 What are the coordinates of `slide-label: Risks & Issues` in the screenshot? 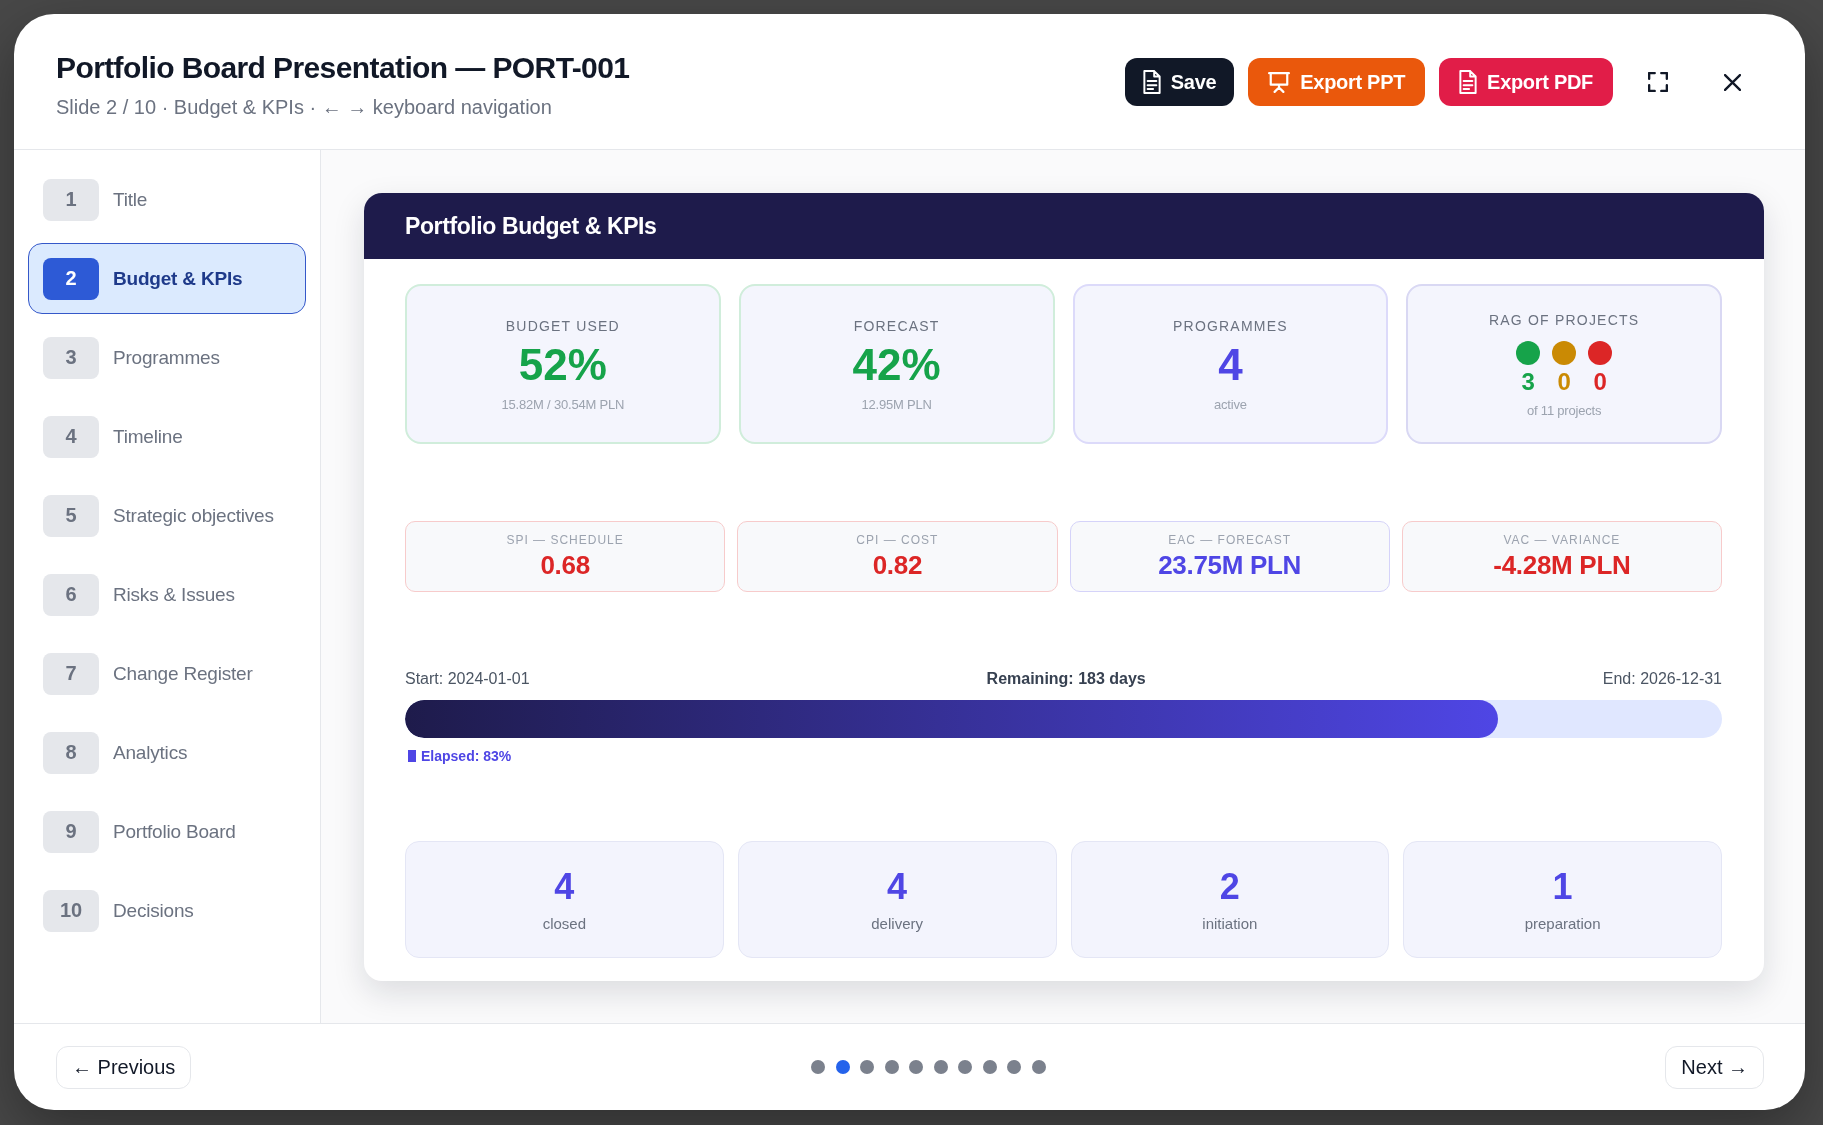 It's located at (174, 594).